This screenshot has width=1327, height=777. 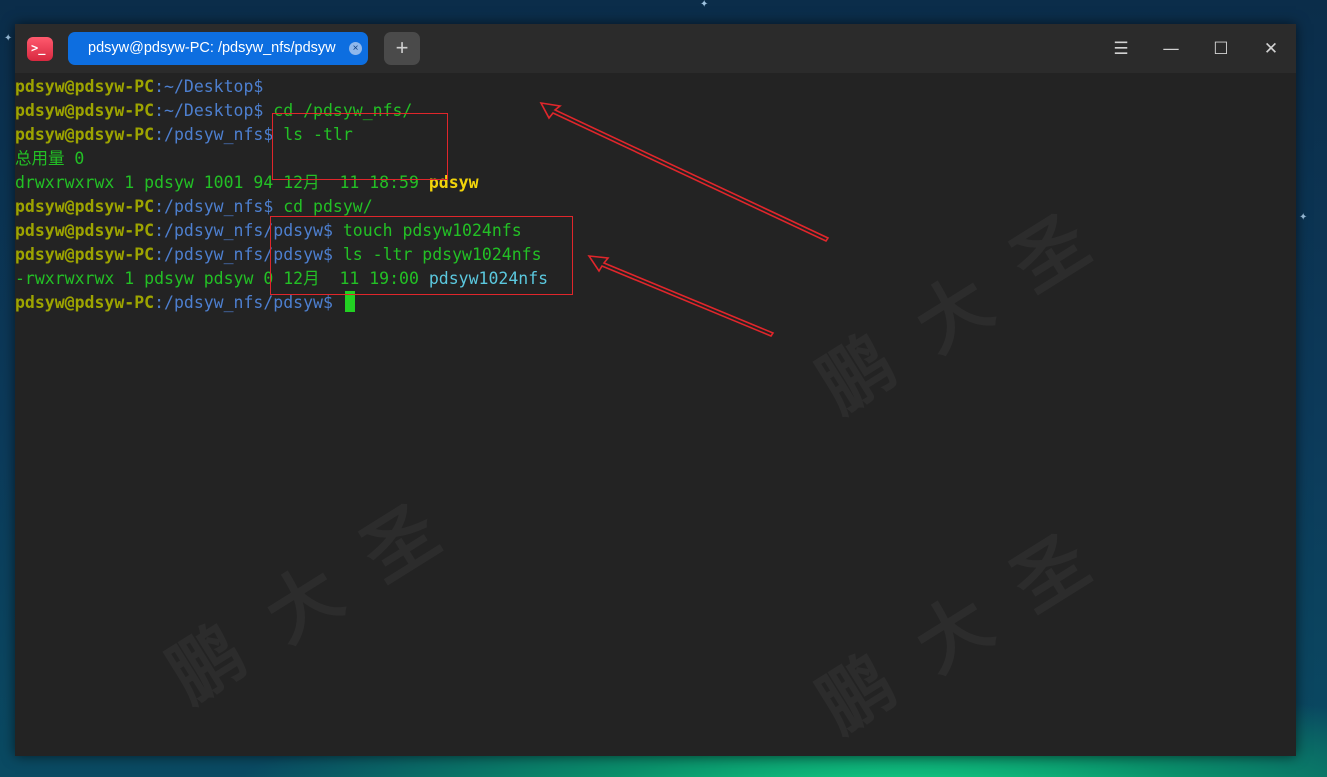 I want to click on terminal-line: 总用量 0, so click(x=49, y=159).